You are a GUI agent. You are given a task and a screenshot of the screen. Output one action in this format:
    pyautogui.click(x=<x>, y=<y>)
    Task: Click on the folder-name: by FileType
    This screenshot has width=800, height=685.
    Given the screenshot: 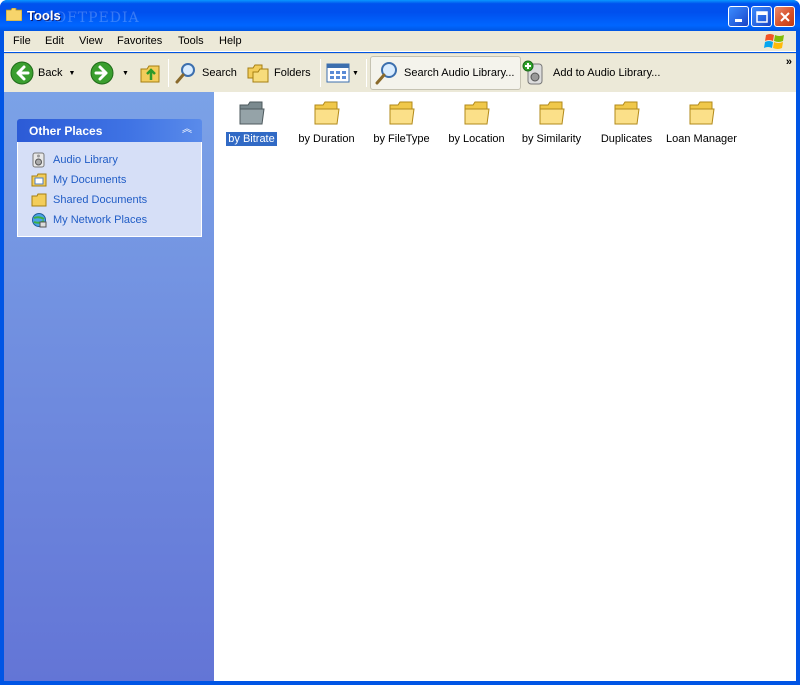 What is the action you would take?
    pyautogui.click(x=401, y=139)
    